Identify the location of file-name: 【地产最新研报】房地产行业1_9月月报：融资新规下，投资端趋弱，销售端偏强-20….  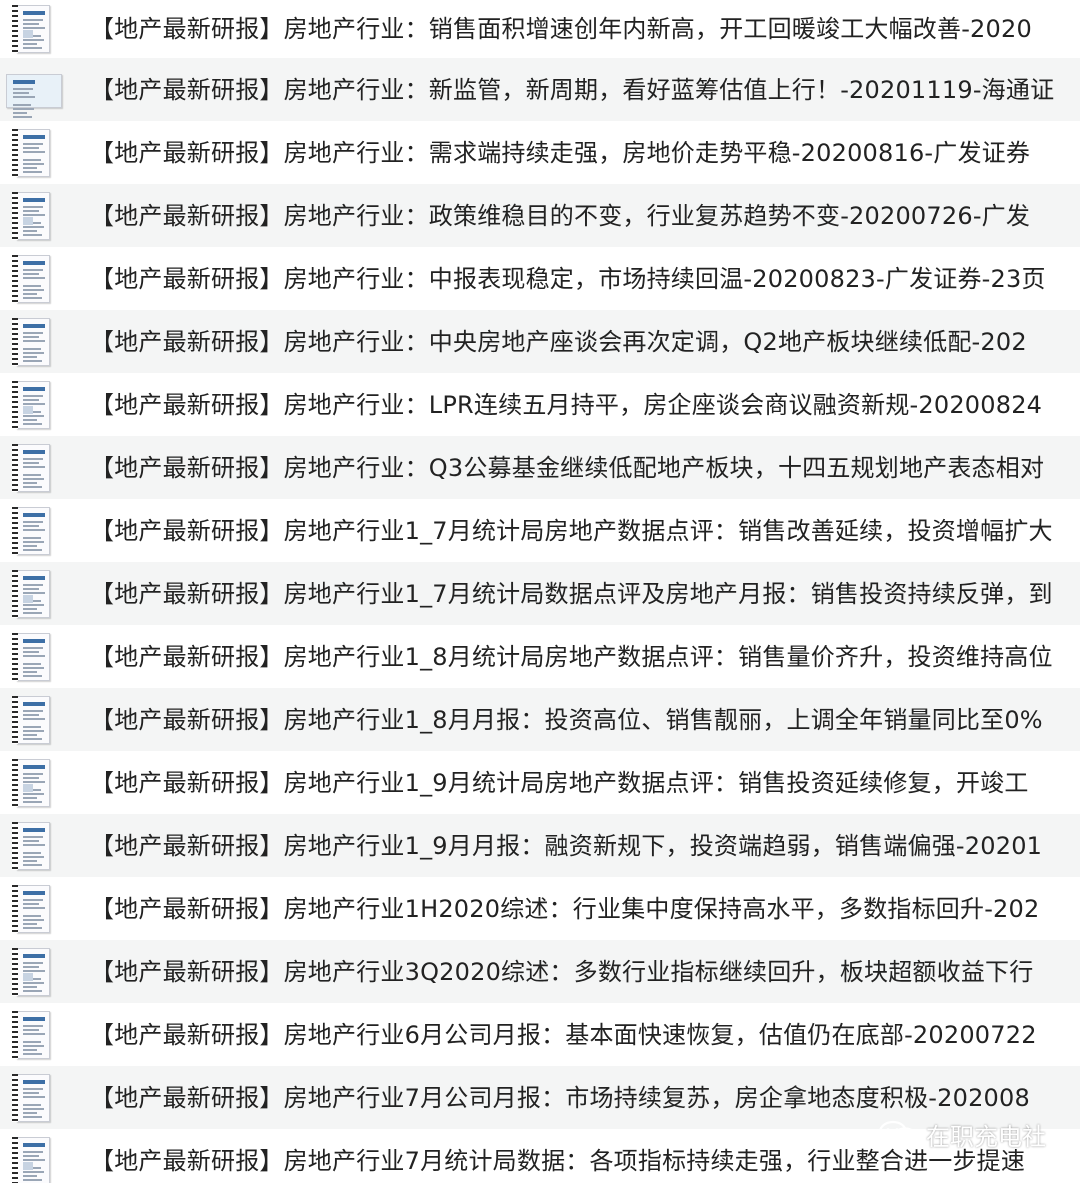
(566, 845).